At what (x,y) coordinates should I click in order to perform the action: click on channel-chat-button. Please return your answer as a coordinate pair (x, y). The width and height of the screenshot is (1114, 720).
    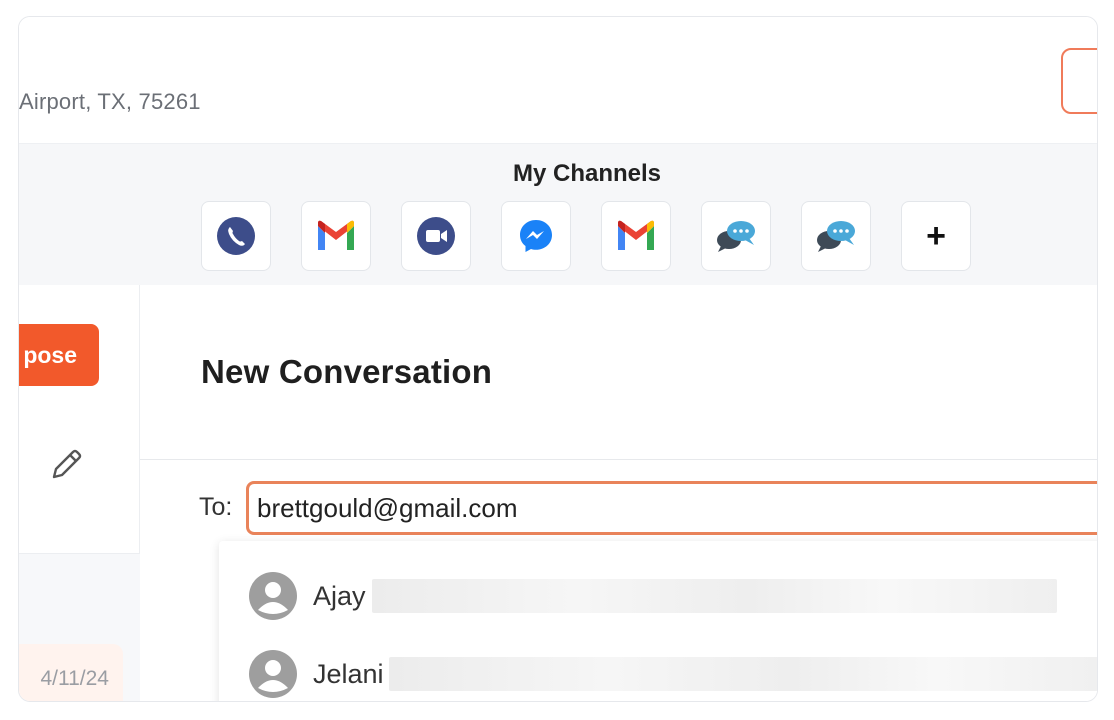
    Looking at the image, I should click on (736, 236).